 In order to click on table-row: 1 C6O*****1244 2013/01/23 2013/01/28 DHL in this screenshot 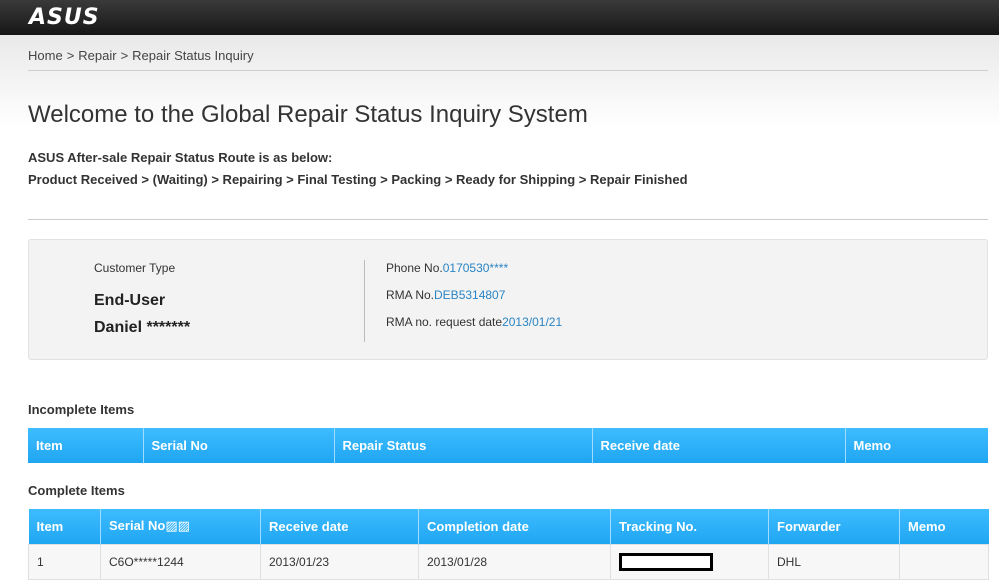, I will do `click(508, 561)`.